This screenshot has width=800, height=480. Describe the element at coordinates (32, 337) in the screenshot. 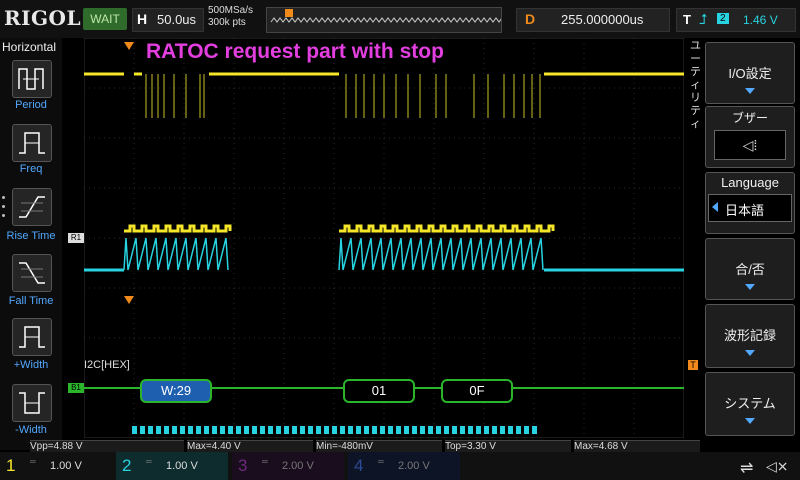

I see `positive-width-button` at that location.